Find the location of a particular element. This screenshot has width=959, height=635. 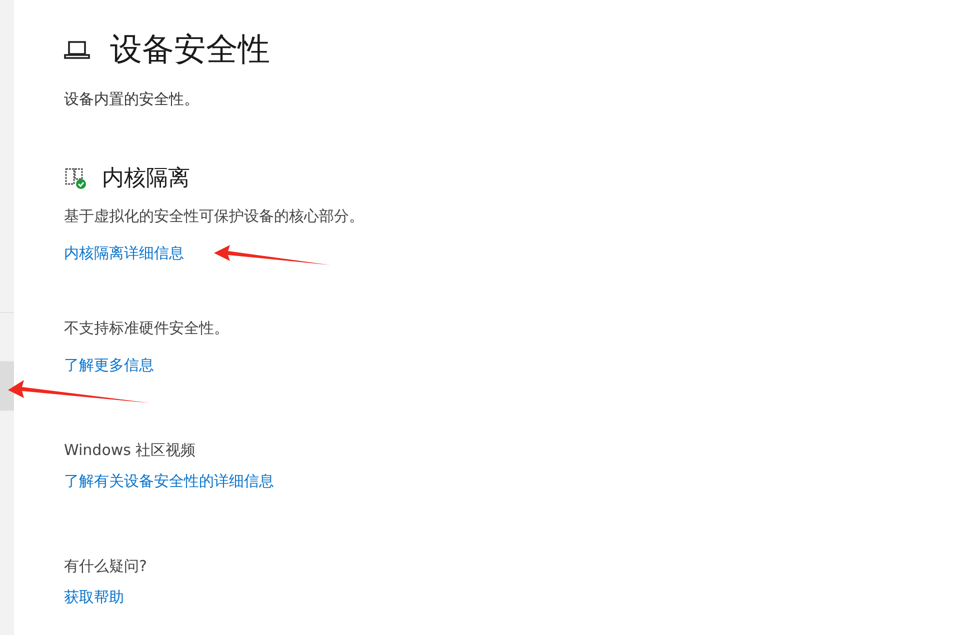

section-text: 不支持标准硬件安全性。 is located at coordinates (147, 328).